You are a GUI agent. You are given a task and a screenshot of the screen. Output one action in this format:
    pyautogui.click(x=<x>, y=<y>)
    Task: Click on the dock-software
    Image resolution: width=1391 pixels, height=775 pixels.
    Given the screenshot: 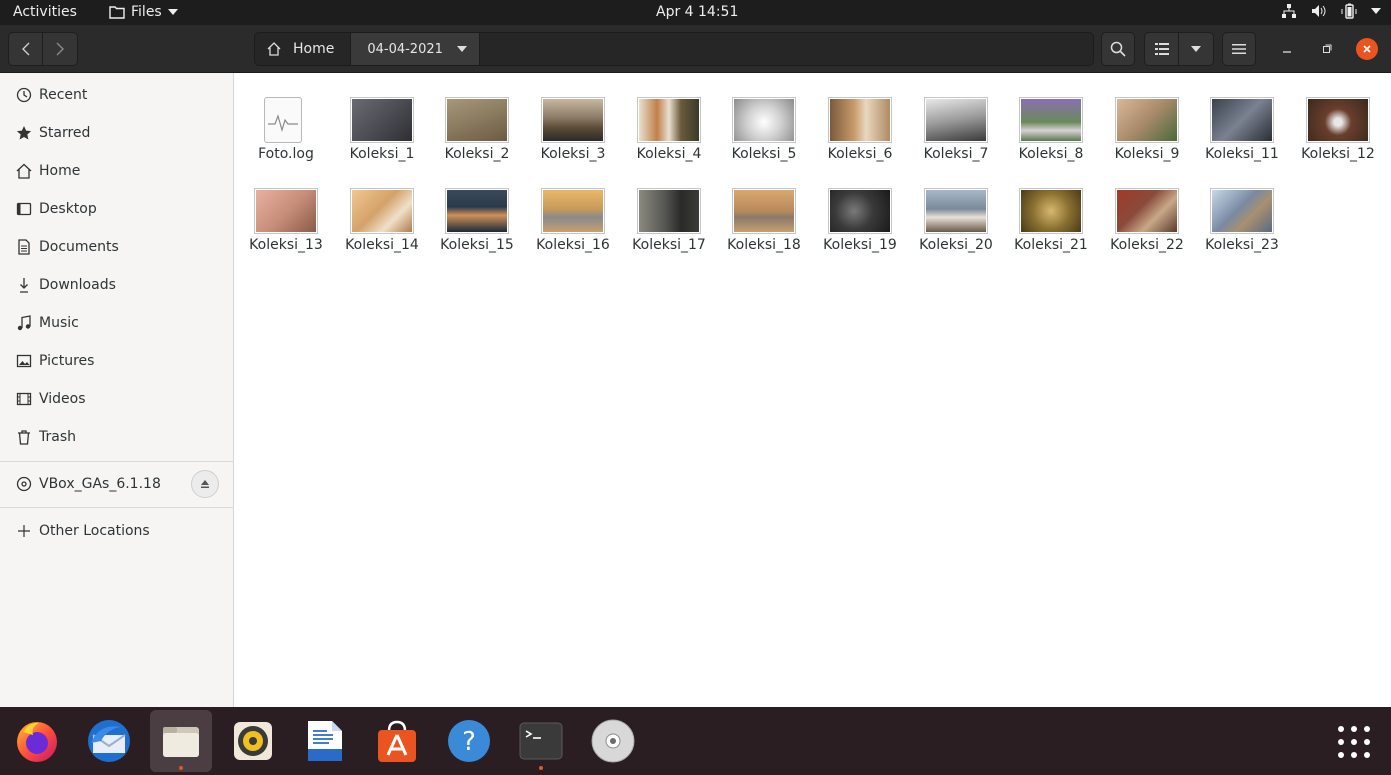 What is the action you would take?
    pyautogui.click(x=397, y=741)
    